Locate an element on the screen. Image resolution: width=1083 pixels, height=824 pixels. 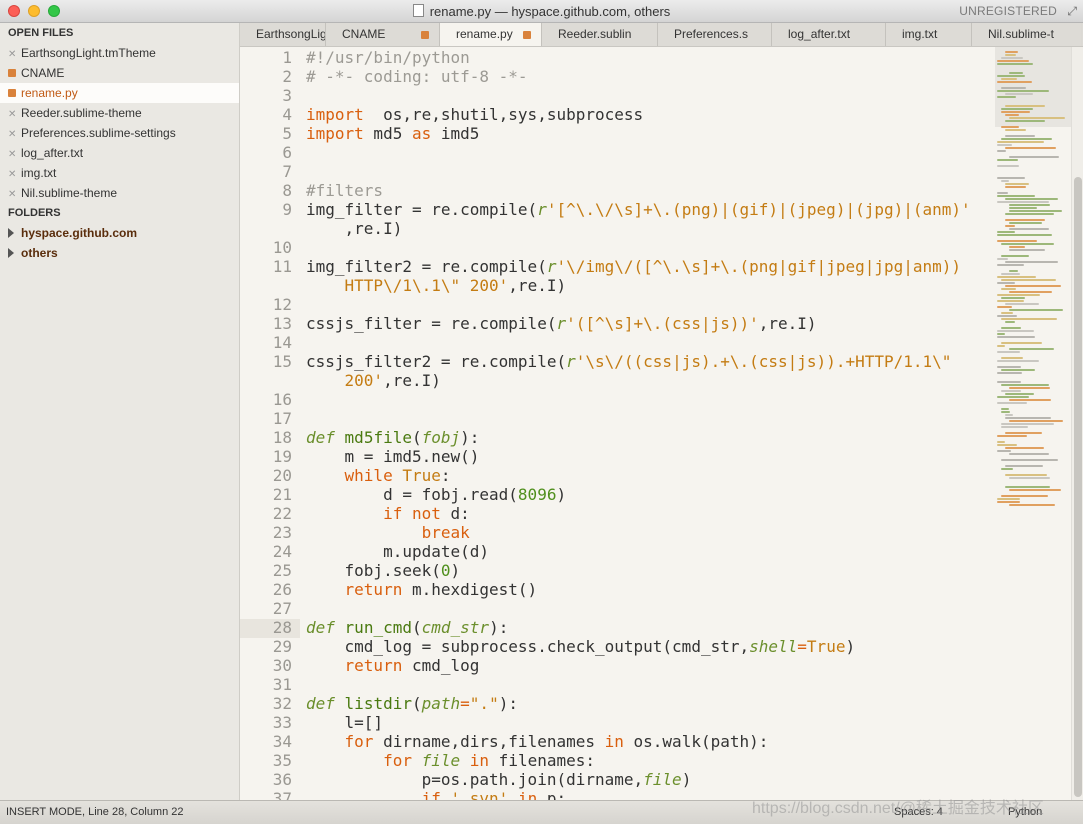
code-line: while True: is located at coordinates (378, 475).